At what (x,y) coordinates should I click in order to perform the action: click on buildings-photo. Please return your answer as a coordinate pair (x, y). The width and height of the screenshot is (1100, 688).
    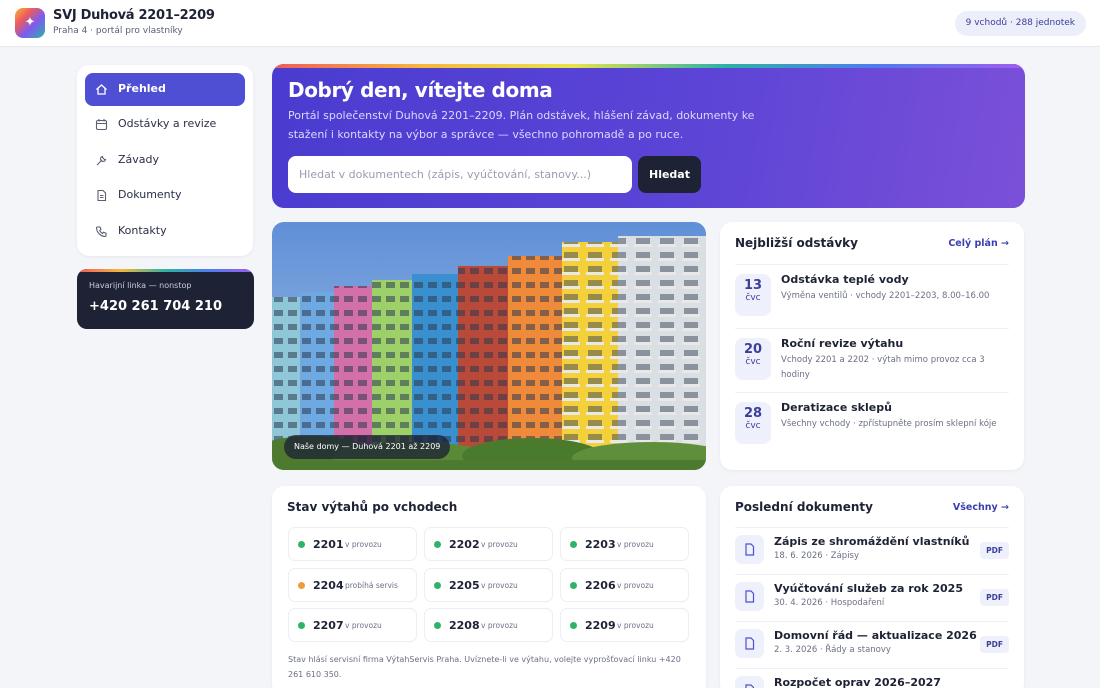
    Looking at the image, I should click on (489, 346).